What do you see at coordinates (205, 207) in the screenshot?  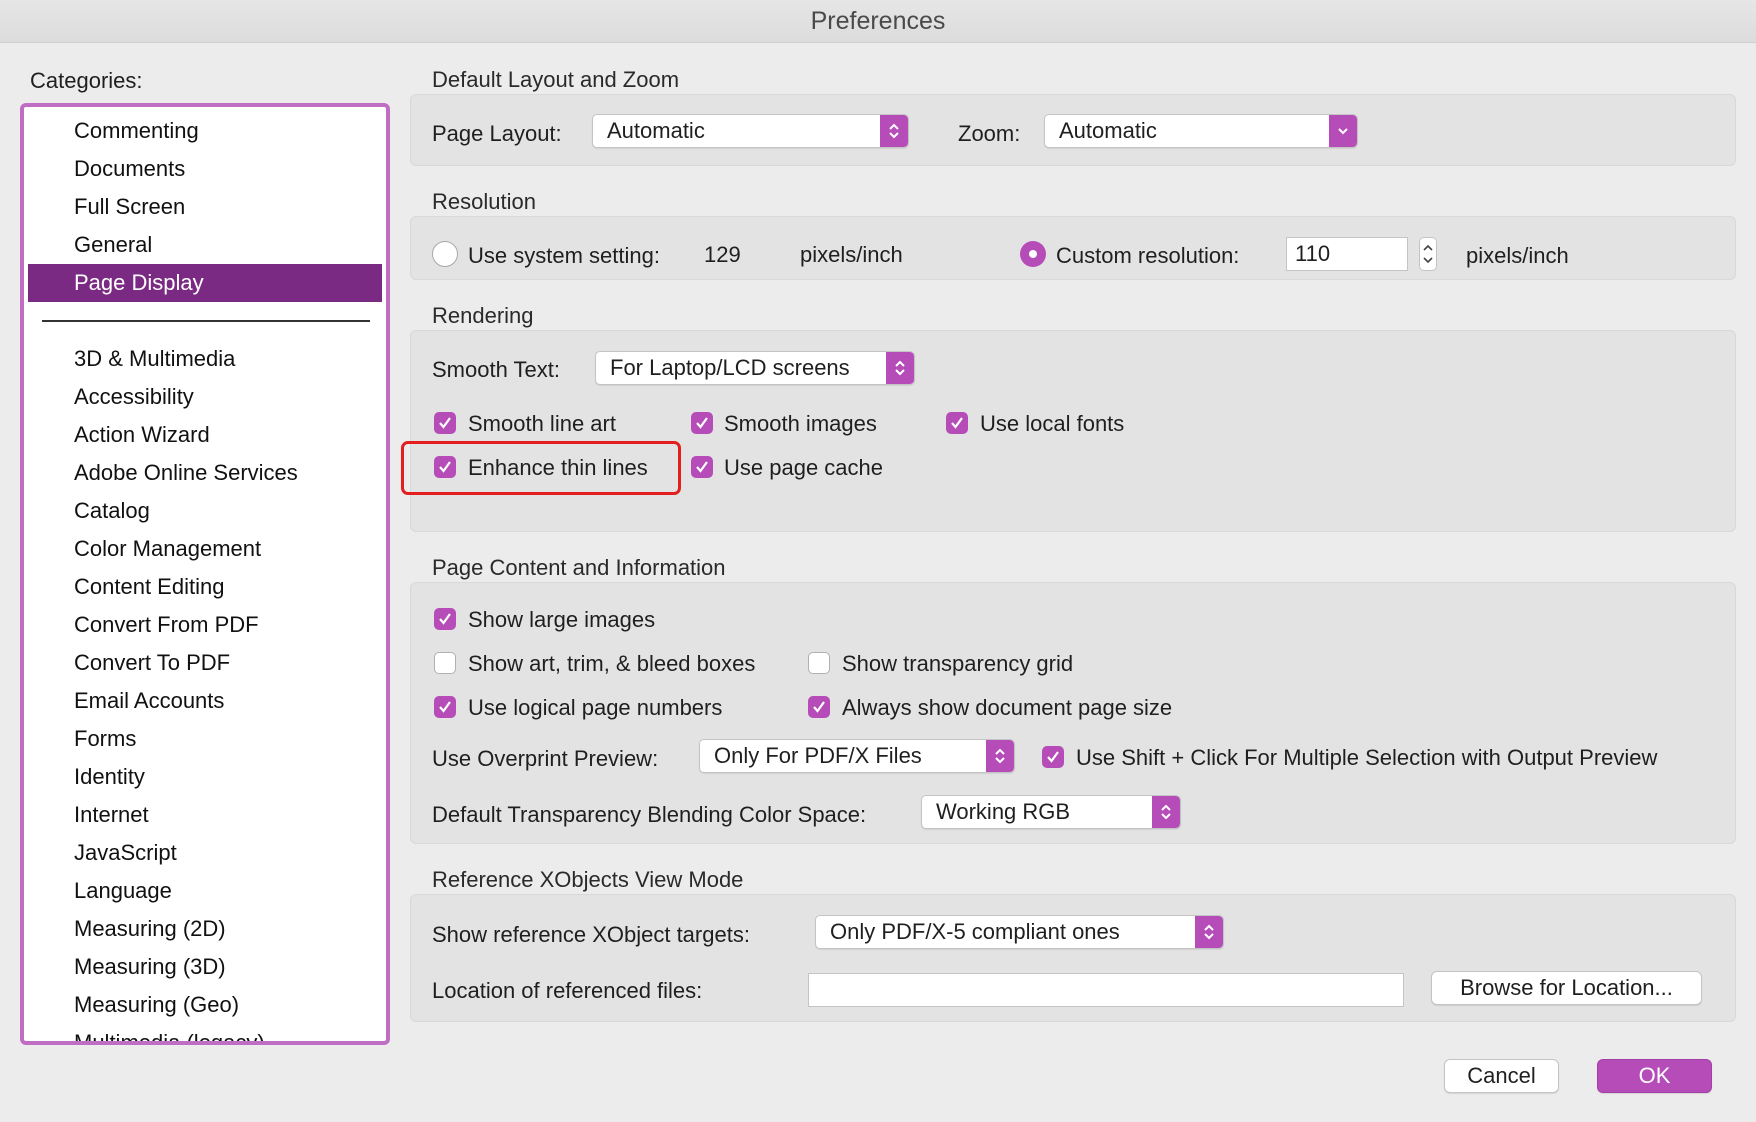 I see `sidebar-item-full-screen: Full Screen` at bounding box center [205, 207].